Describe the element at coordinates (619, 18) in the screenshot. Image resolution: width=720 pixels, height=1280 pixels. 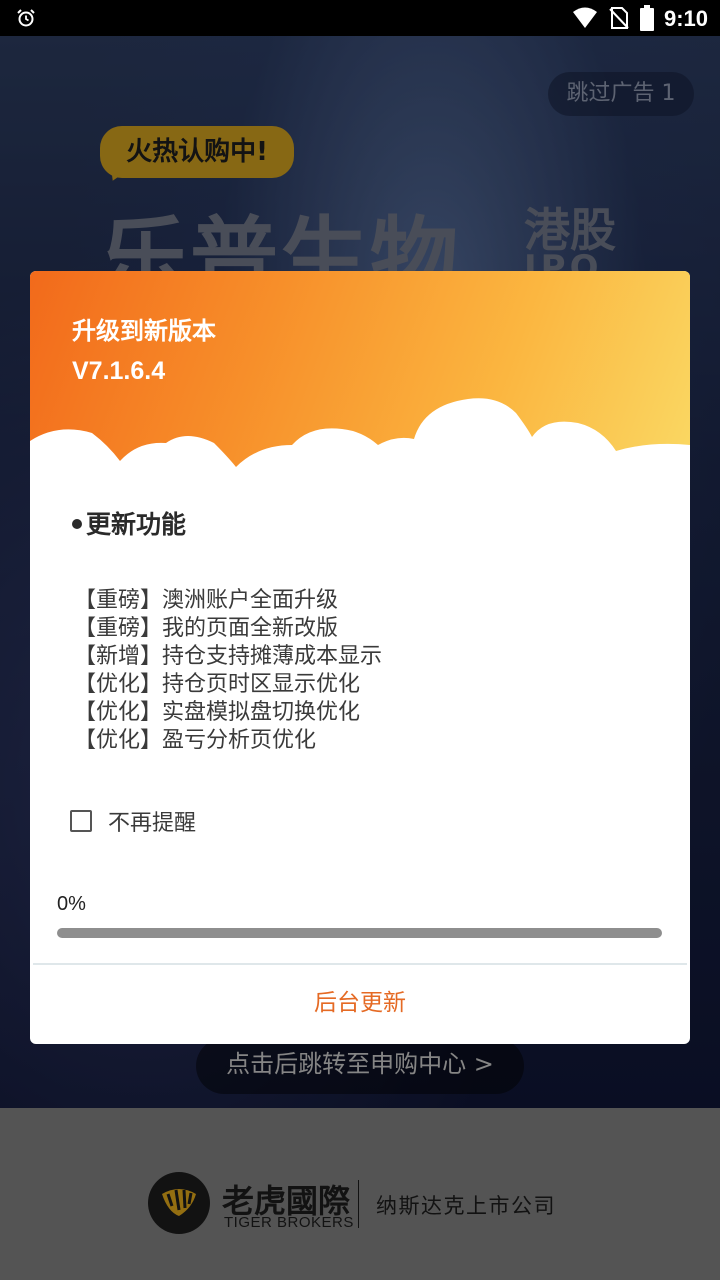
I see `no-sim-icon` at that location.